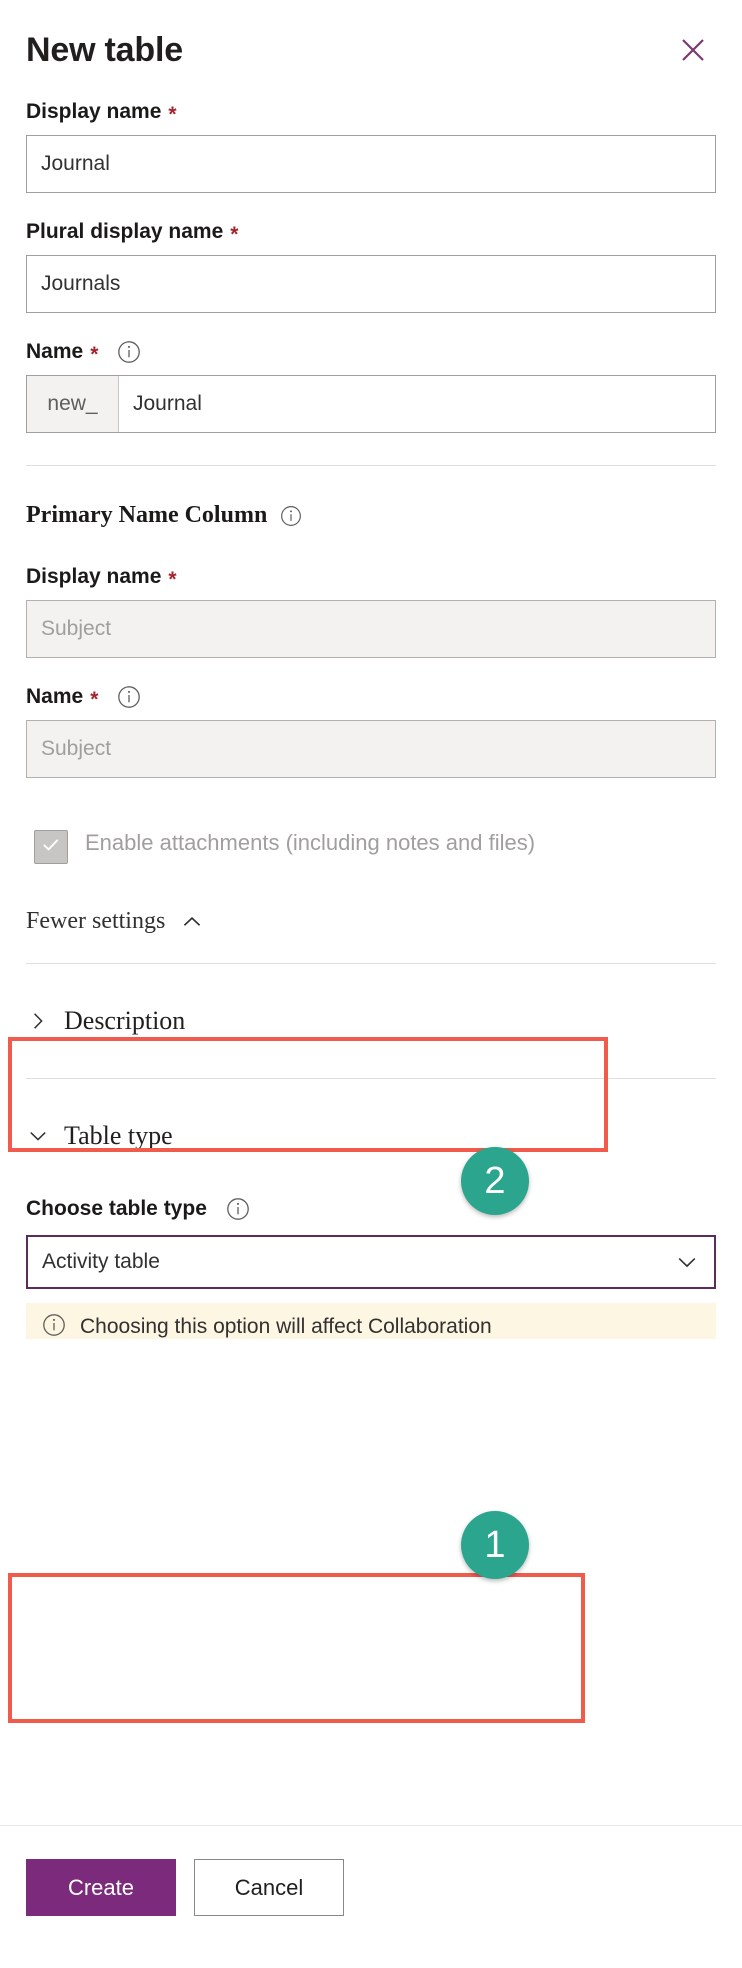 This screenshot has width=742, height=1968. What do you see at coordinates (371, 284) in the screenshot?
I see `plural-display-name-input` at bounding box center [371, 284].